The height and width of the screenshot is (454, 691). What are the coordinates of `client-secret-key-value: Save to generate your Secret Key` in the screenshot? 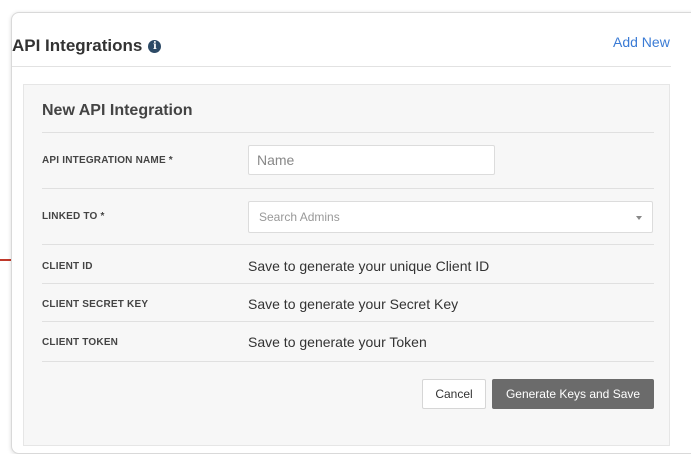 It's located at (353, 304).